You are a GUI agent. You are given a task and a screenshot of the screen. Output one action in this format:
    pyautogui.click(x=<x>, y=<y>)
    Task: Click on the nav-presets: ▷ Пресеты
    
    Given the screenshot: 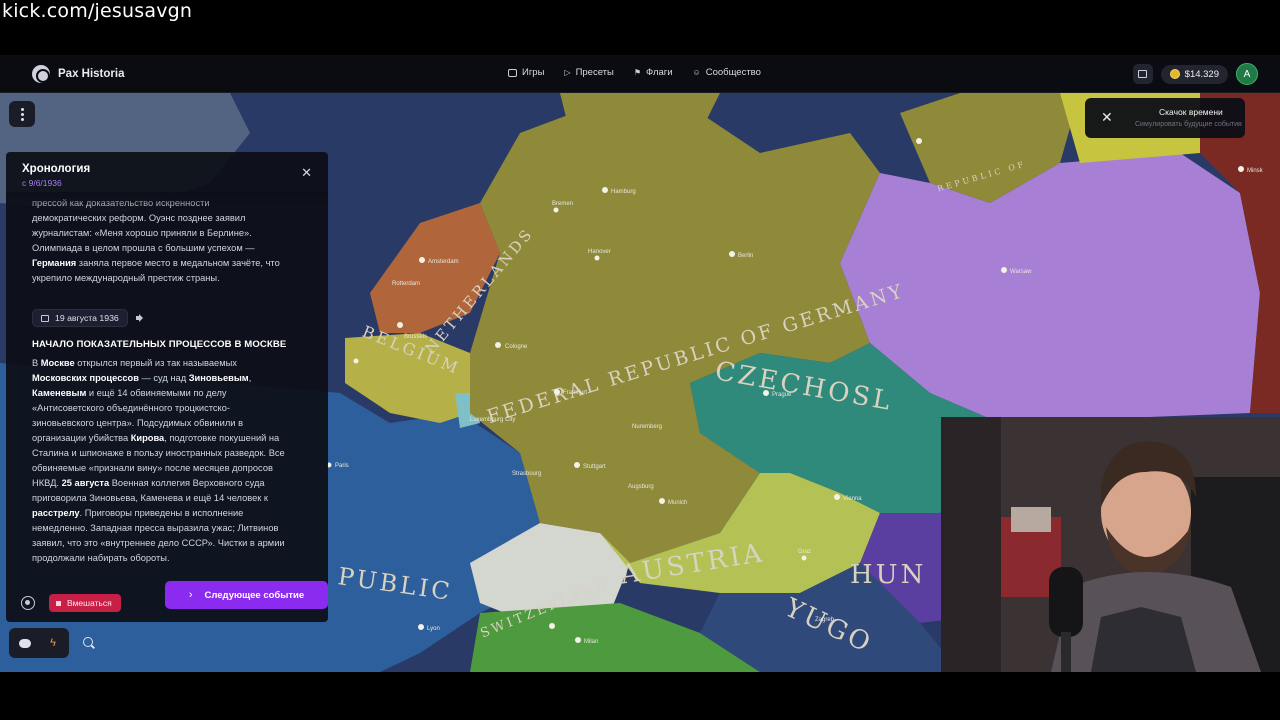 What is the action you would take?
    pyautogui.click(x=588, y=72)
    